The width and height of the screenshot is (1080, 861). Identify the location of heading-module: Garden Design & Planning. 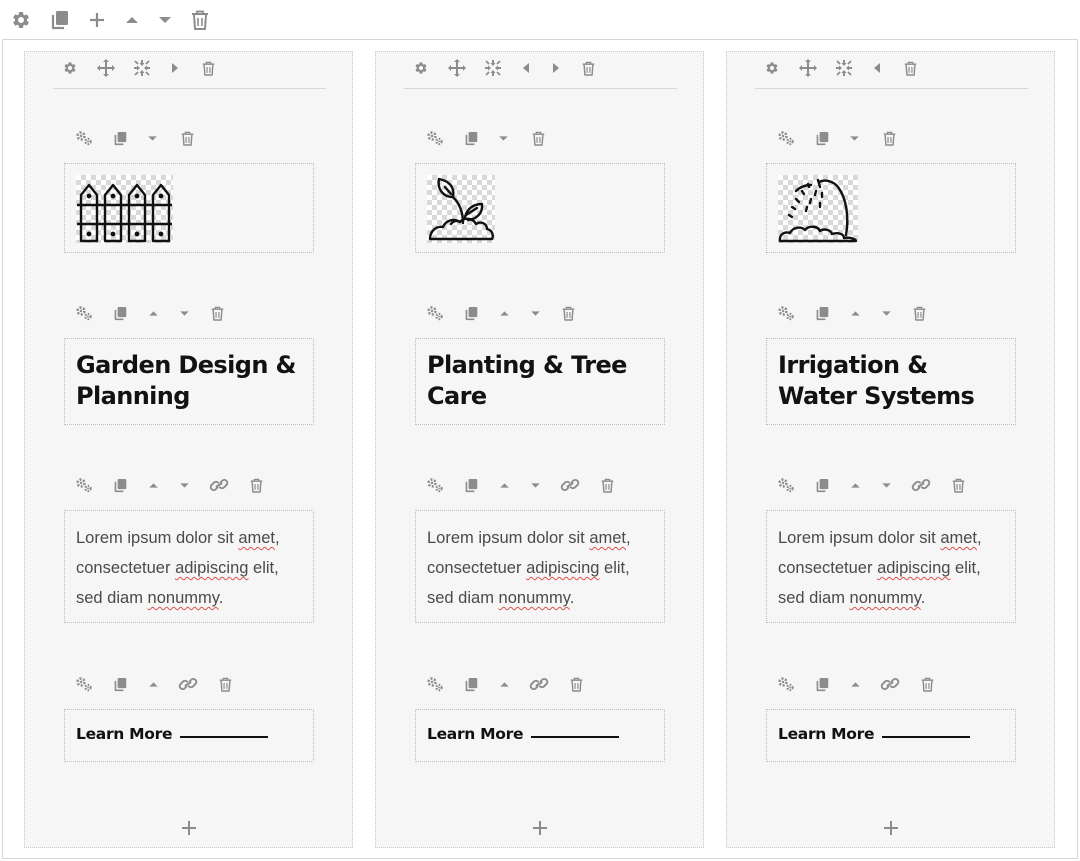
(189, 381).